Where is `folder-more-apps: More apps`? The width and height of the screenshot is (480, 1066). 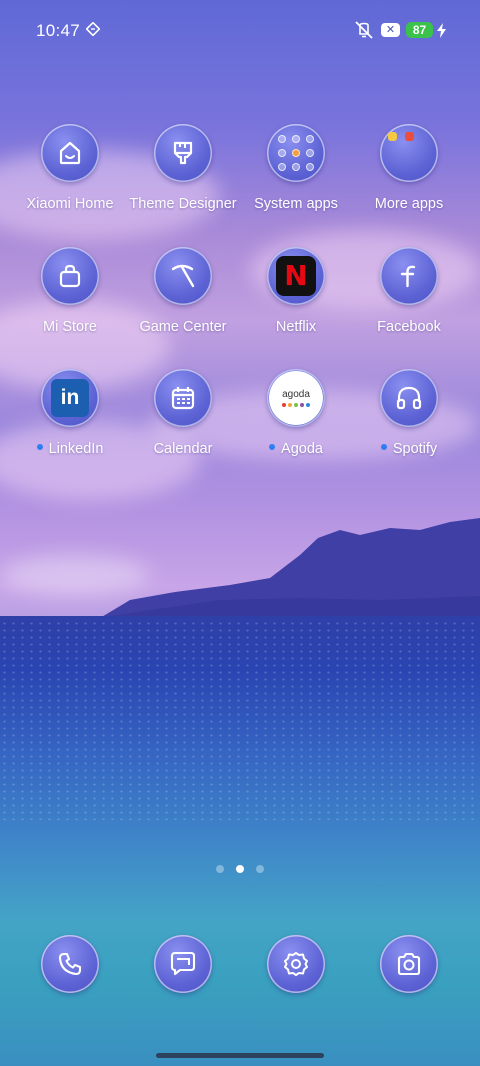 folder-more-apps: More apps is located at coordinates (409, 168).